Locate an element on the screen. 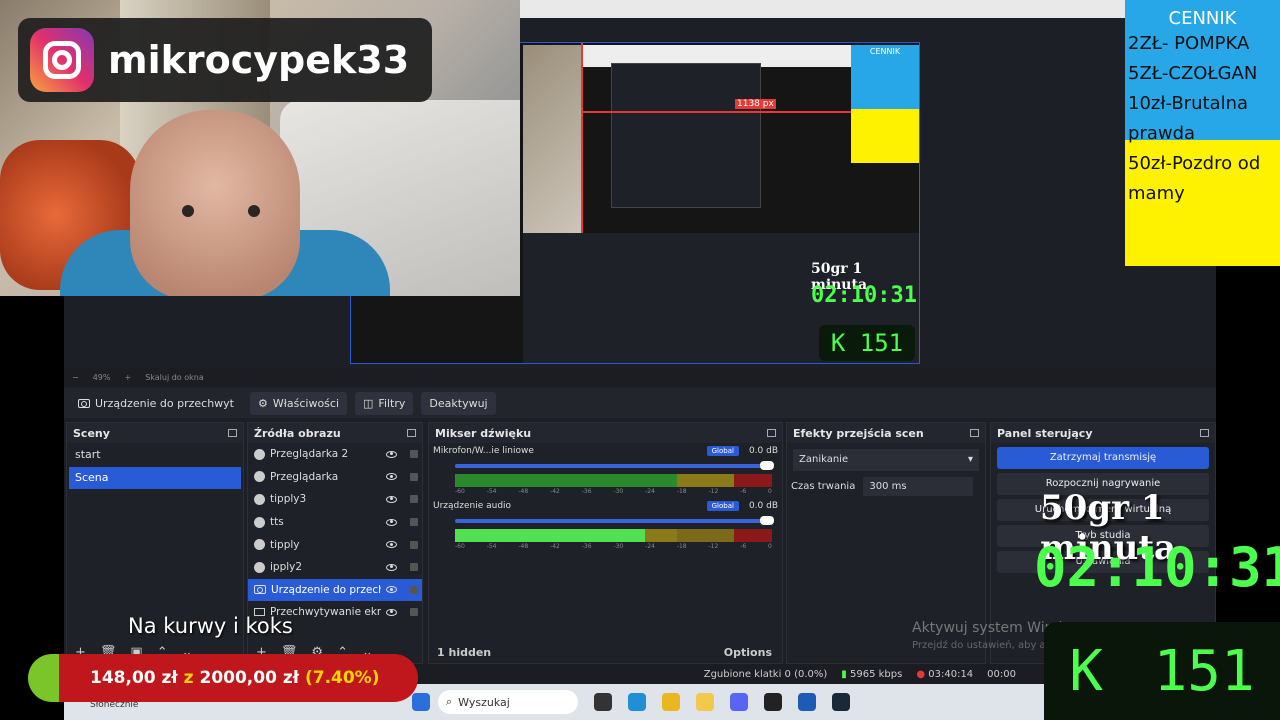 The width and height of the screenshot is (1280, 720). price-line: prawda is located at coordinates (1162, 133).